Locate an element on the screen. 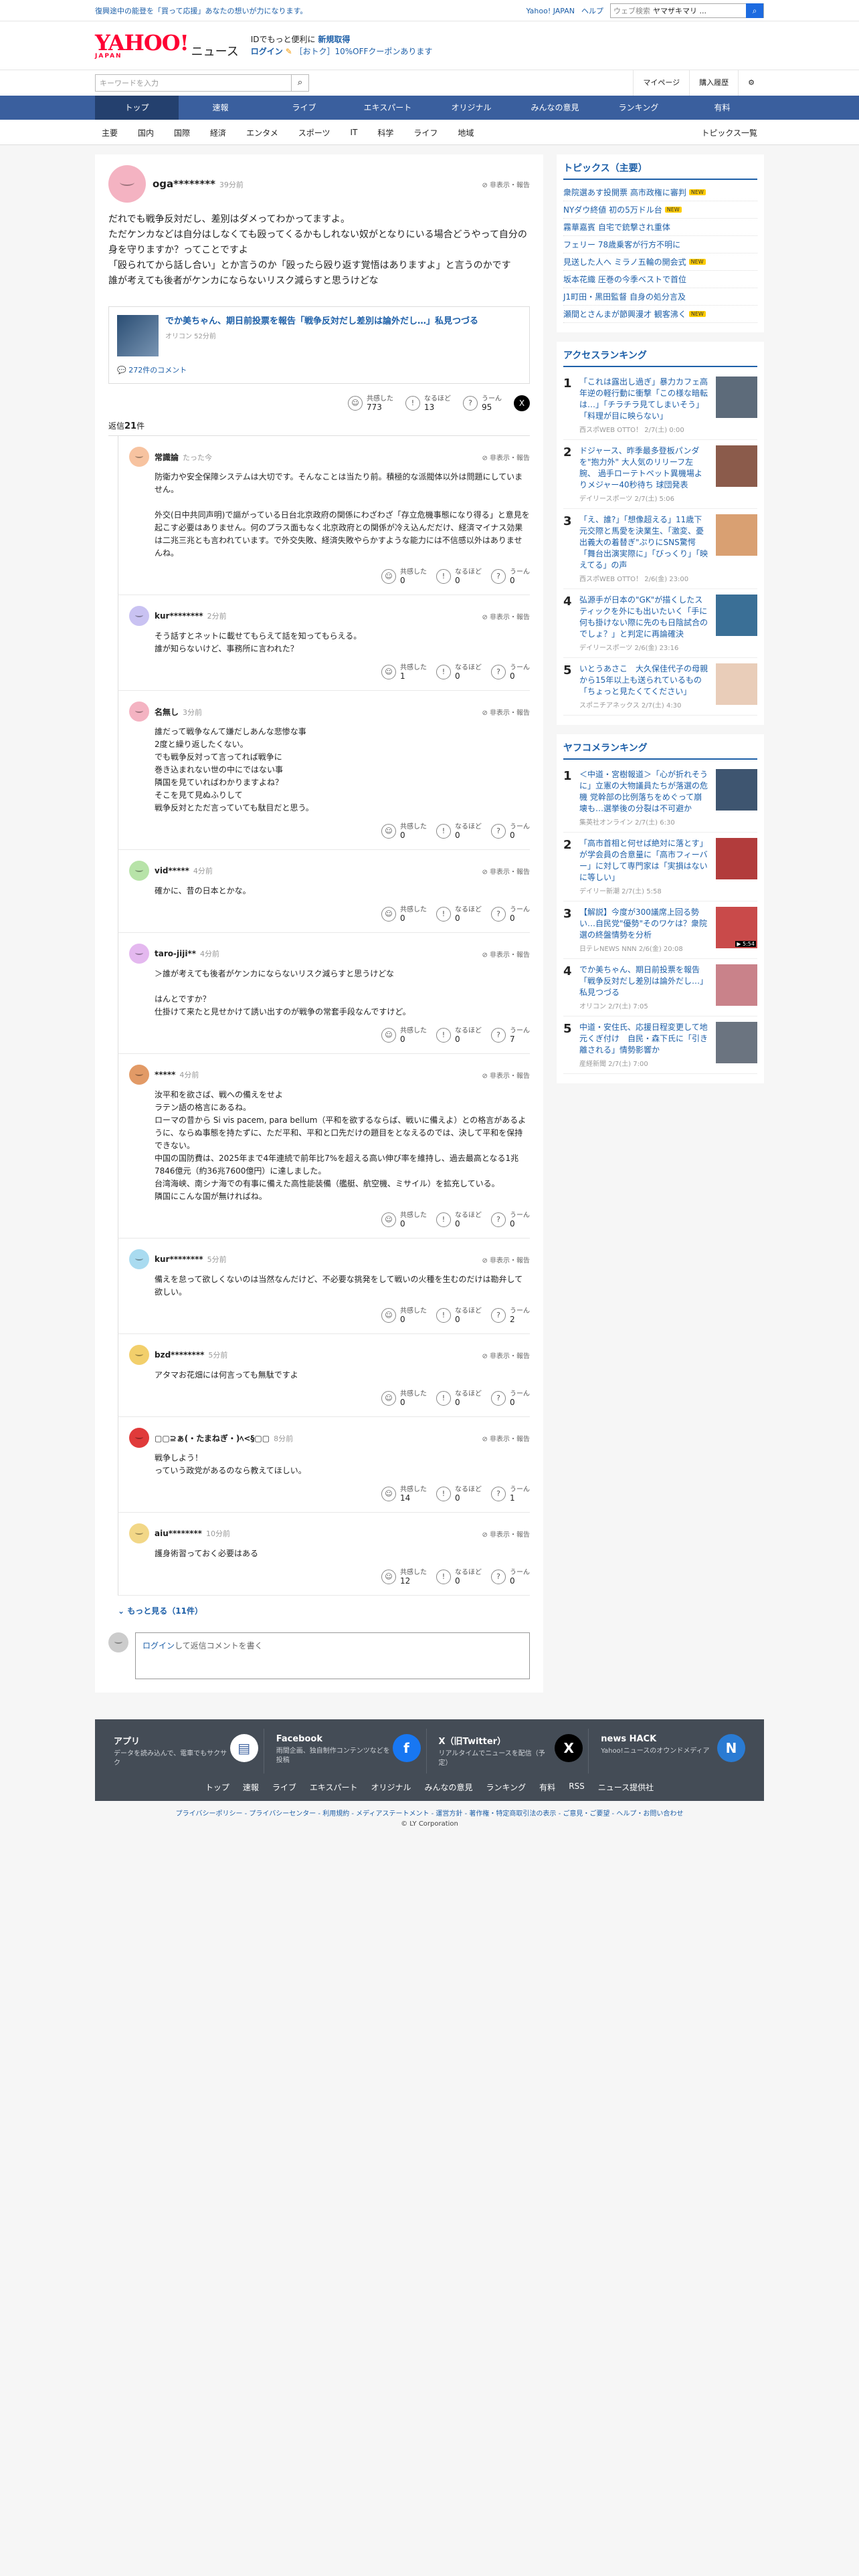 This screenshot has width=859, height=2576. search-input: キーワードを入力 is located at coordinates (193, 83).